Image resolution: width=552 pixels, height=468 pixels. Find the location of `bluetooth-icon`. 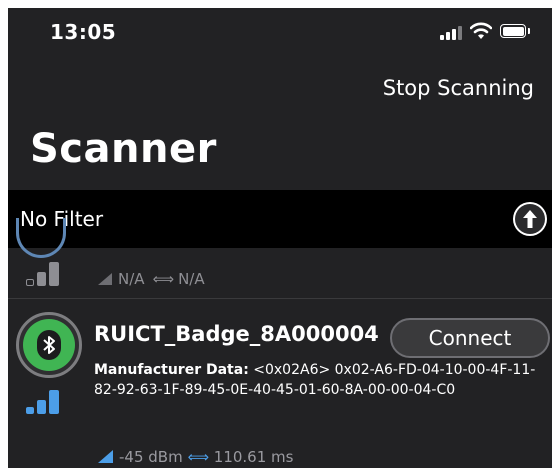

bluetooth-icon is located at coordinates (49, 345).